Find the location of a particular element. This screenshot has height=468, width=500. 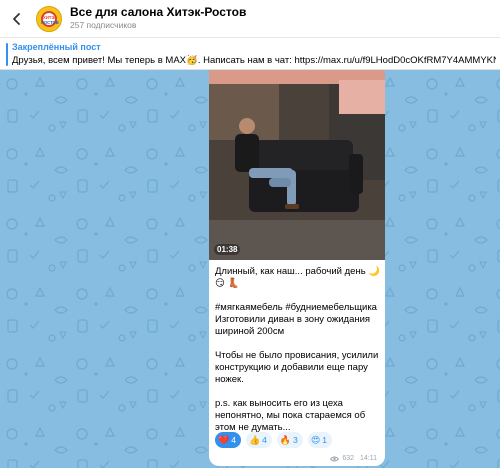

back-button is located at coordinates (17, 18).